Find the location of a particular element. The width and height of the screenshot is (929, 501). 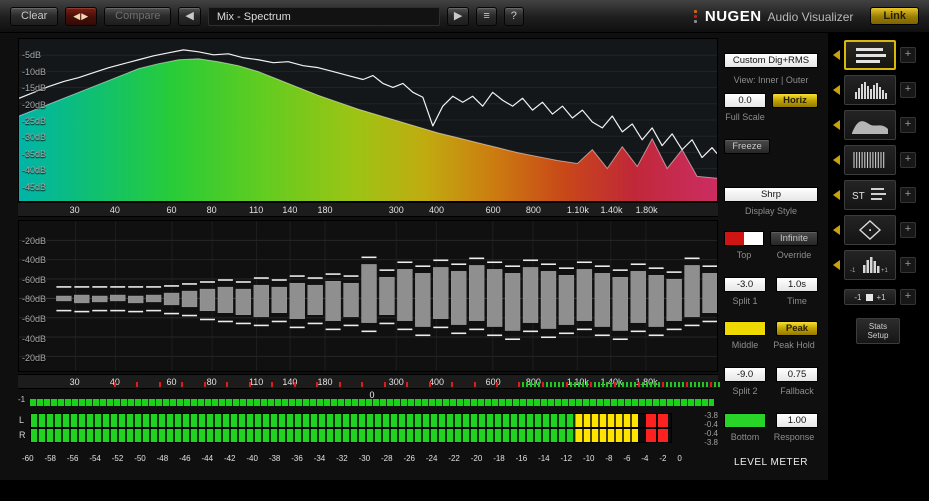

top-color-swatch is located at coordinates (744, 238).